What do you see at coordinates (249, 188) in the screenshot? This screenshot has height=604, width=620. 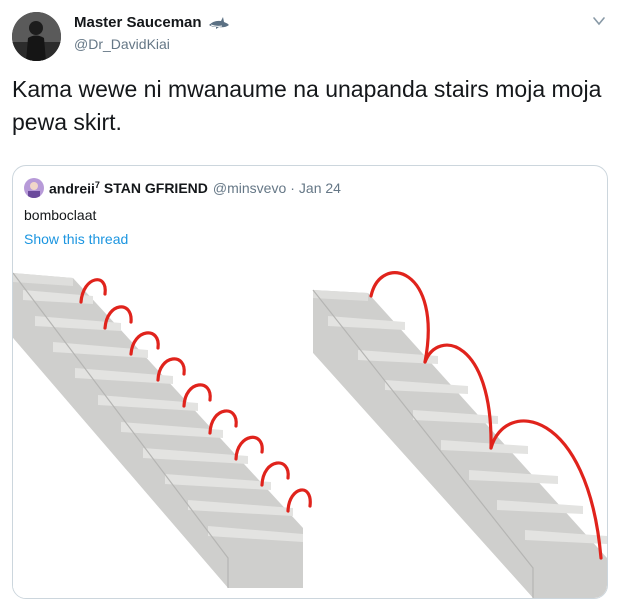 I see `quoted-handle: @minsvevo` at bounding box center [249, 188].